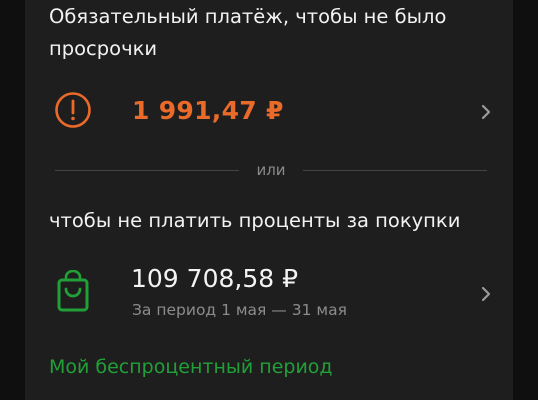 This screenshot has height=400, width=538. Describe the element at coordinates (147, 170) in the screenshot. I see `divider-line-left` at that location.